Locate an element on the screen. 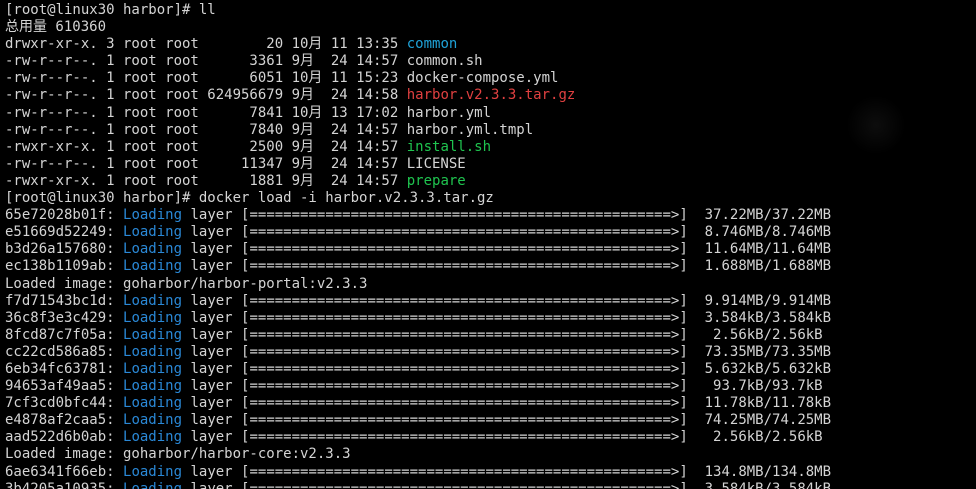 The height and width of the screenshot is (489, 976). terminal-text: 7cf3cd0bfc44: is located at coordinates (64, 403).